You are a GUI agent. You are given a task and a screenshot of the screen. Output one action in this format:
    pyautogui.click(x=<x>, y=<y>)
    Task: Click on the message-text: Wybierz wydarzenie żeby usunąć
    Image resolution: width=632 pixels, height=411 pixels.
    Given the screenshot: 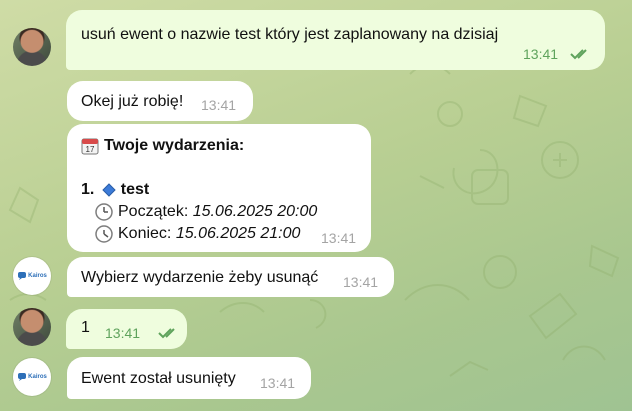 What is the action you would take?
    pyautogui.click(x=200, y=277)
    